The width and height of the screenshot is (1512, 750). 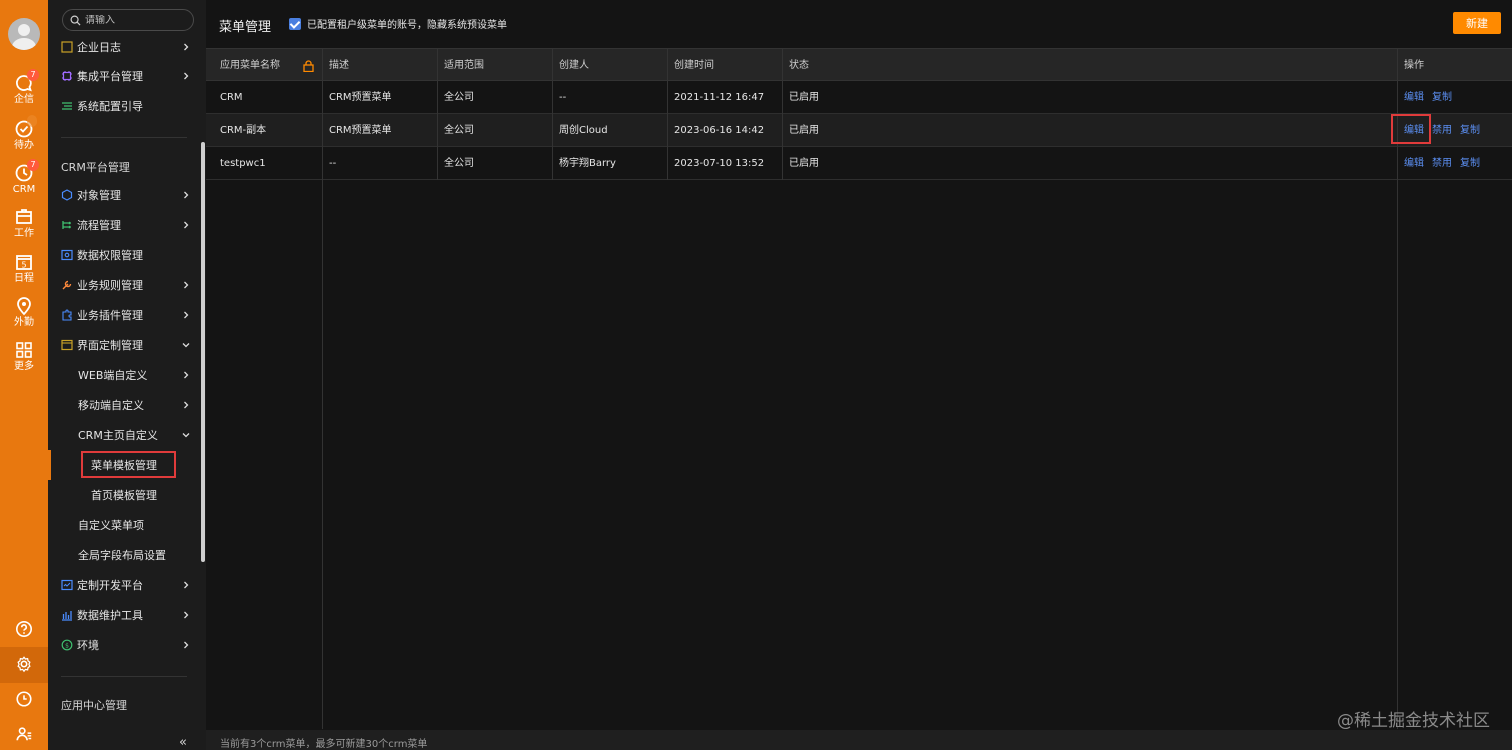 I want to click on sidebar-item-home-template: 首页模板管理, so click(x=127, y=495).